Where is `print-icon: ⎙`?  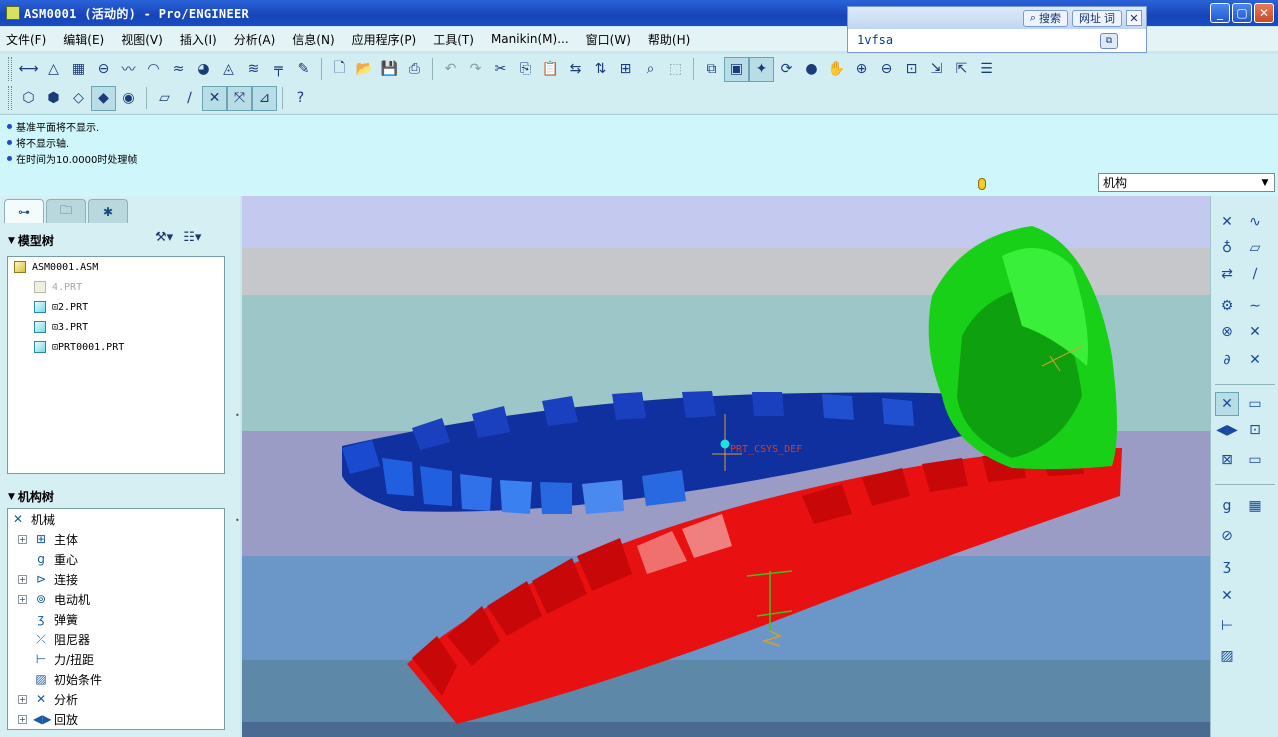
print-icon: ⎙ is located at coordinates (414, 69).